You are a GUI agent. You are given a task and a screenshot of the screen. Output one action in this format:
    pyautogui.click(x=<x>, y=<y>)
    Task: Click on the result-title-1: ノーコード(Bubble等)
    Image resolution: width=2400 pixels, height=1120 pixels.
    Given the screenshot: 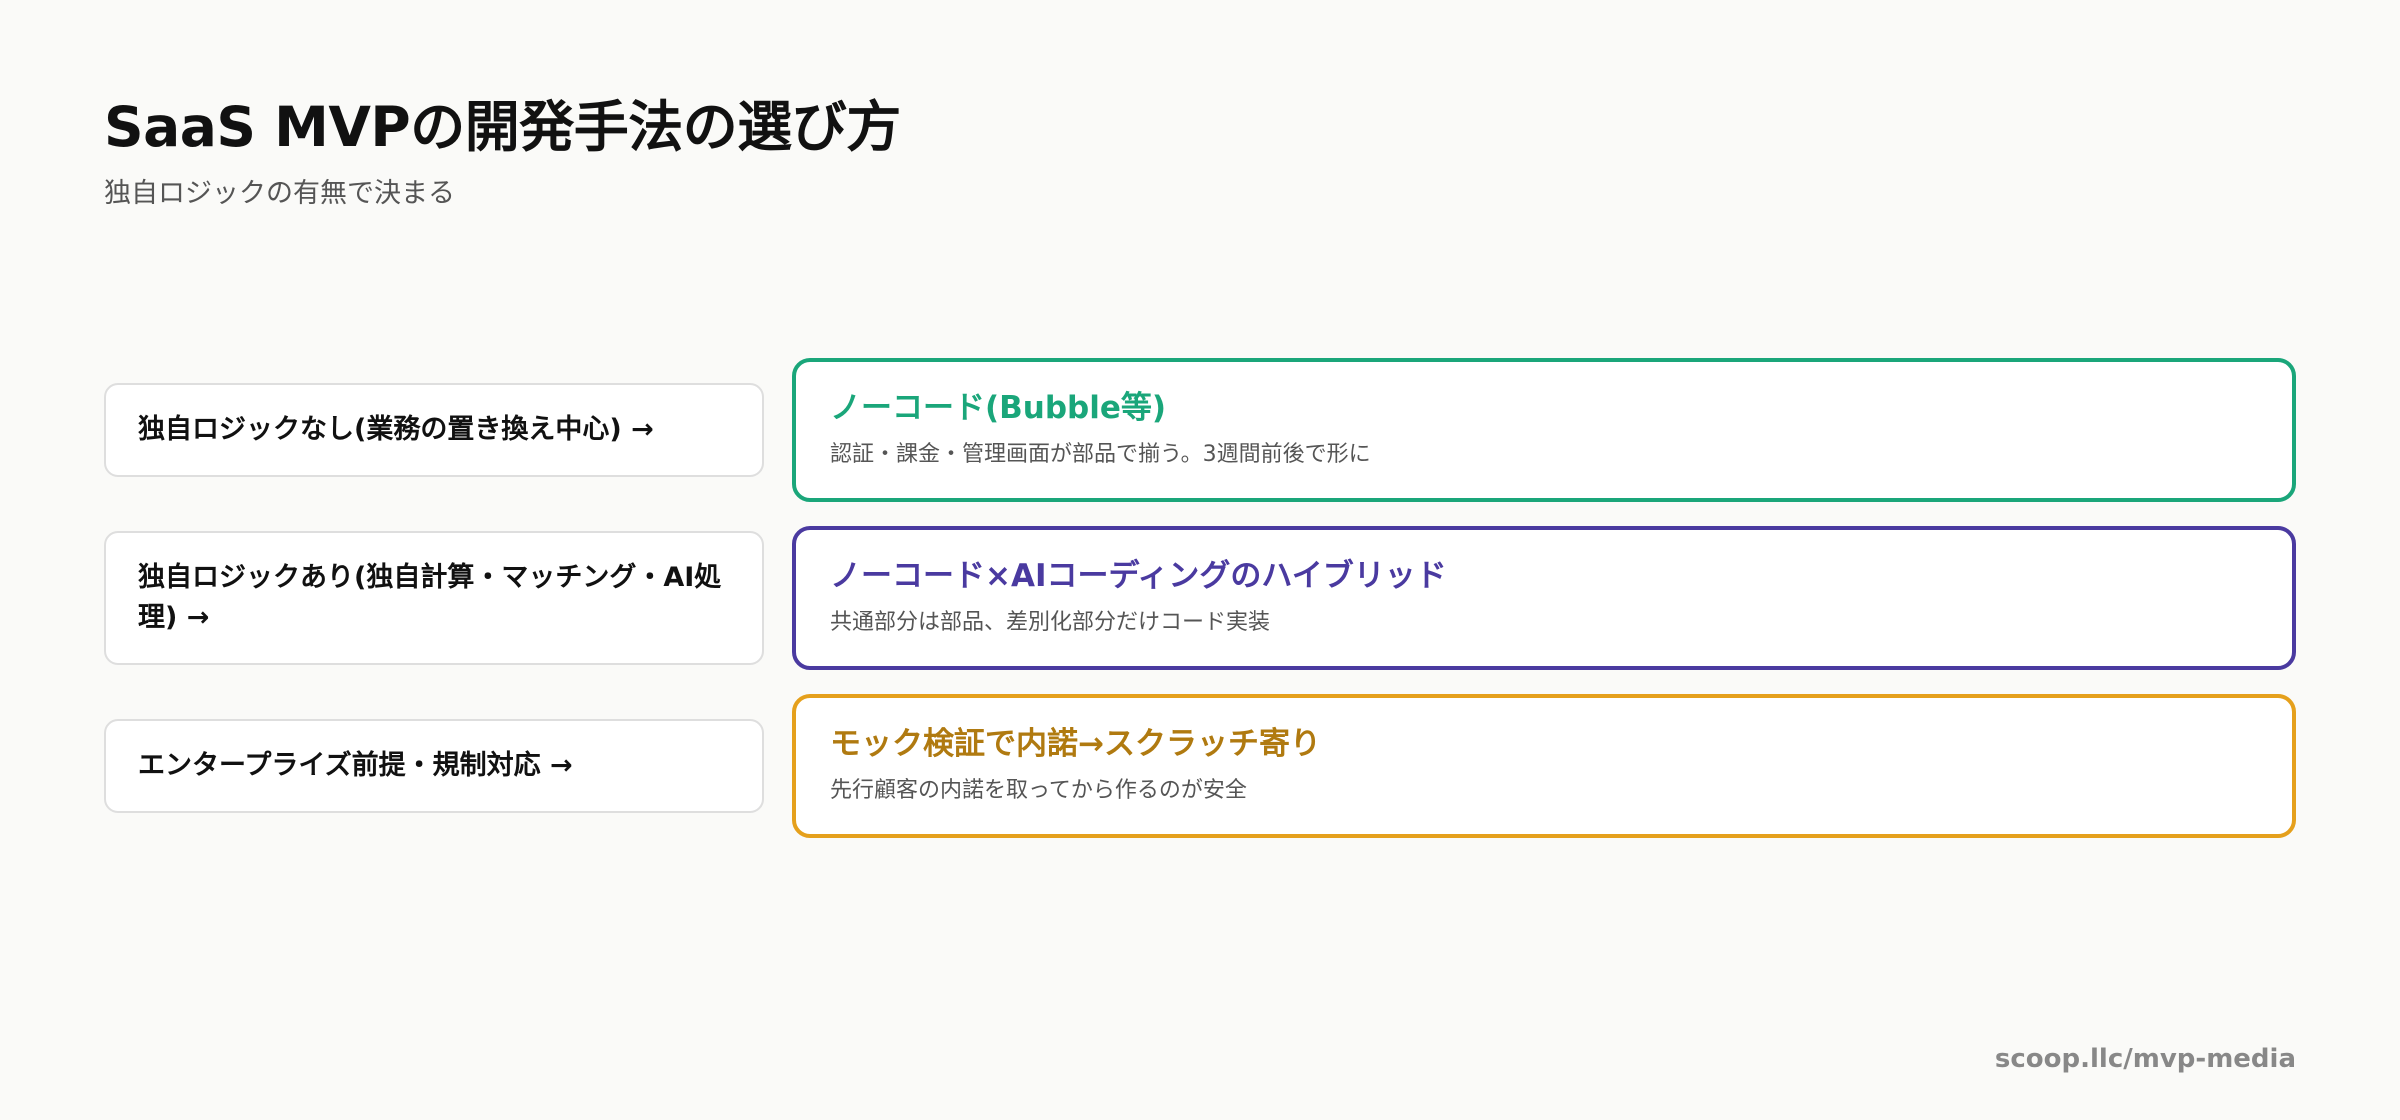 What is the action you would take?
    pyautogui.click(x=998, y=408)
    